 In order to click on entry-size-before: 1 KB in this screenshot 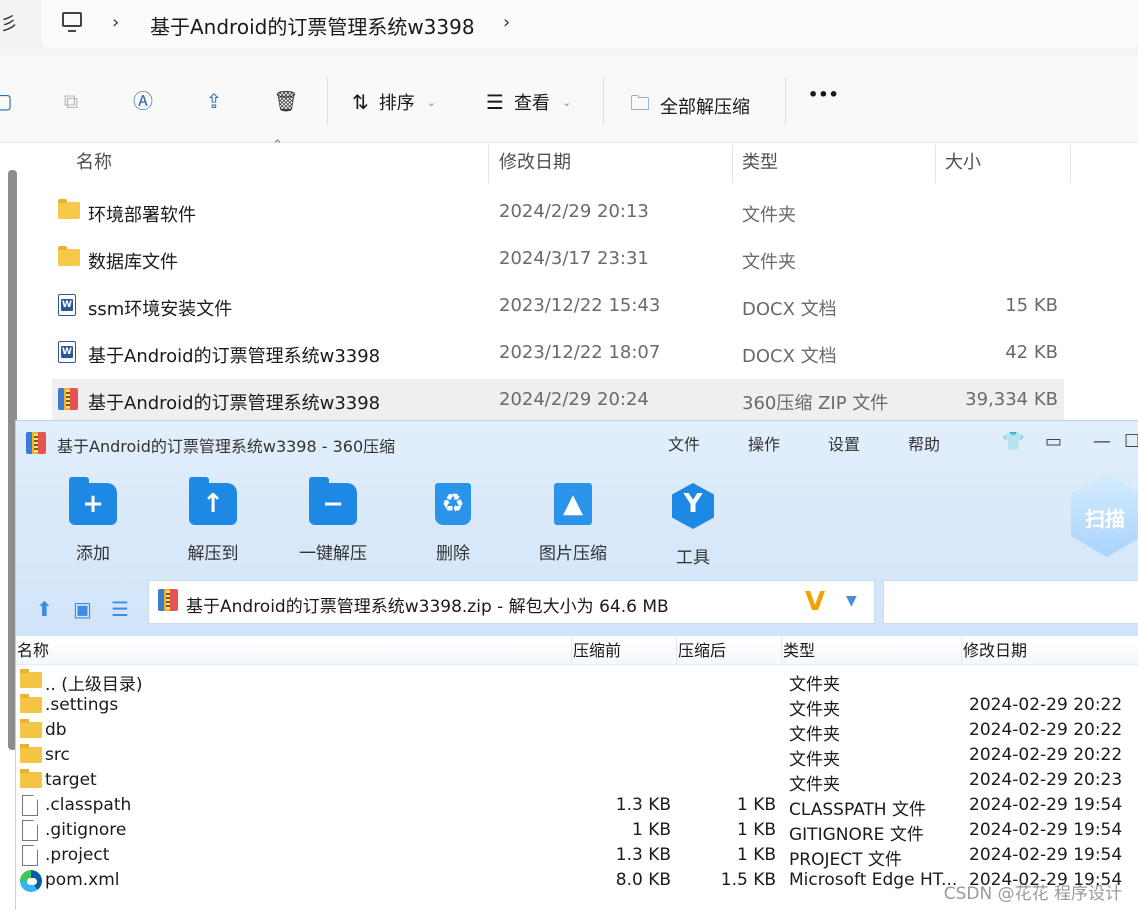, I will do `click(651, 830)`.